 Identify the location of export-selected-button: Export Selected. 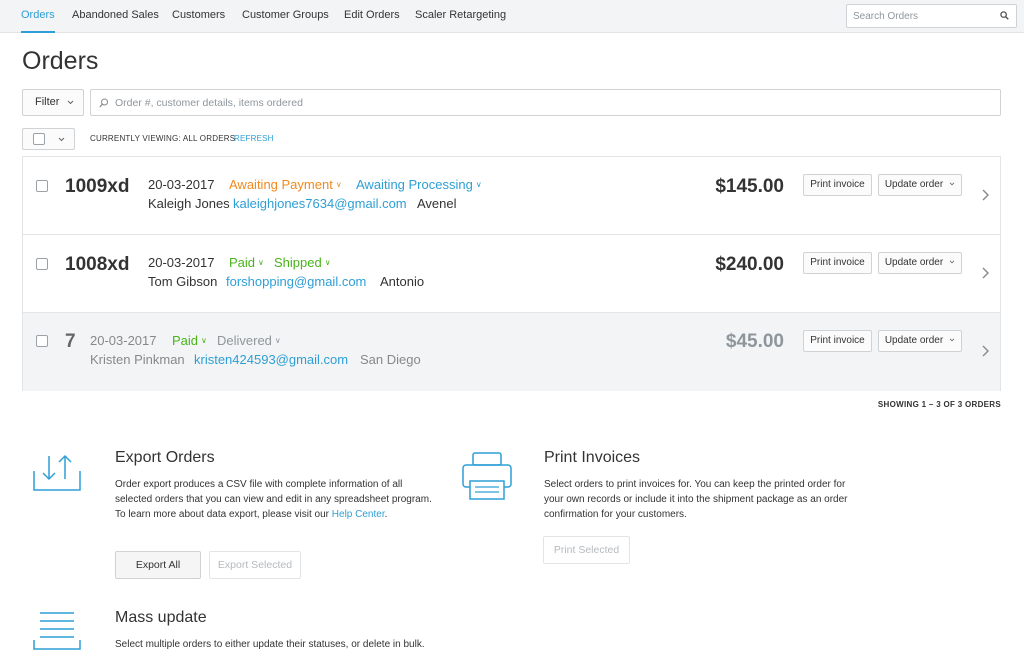
(255, 565).